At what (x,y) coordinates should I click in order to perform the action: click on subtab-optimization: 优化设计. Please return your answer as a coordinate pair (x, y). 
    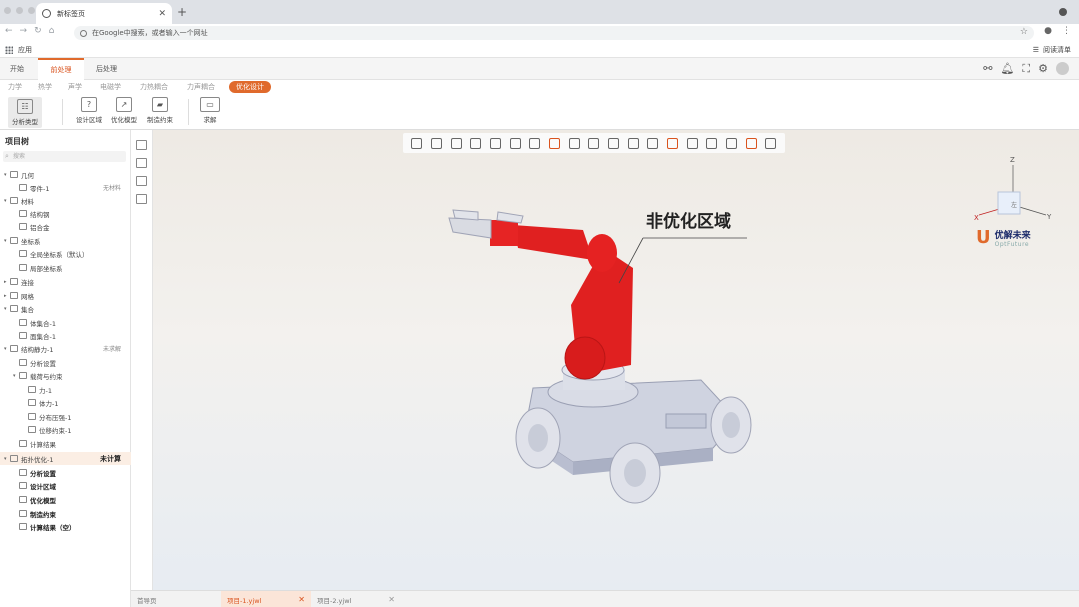
    Looking at the image, I should click on (250, 87).